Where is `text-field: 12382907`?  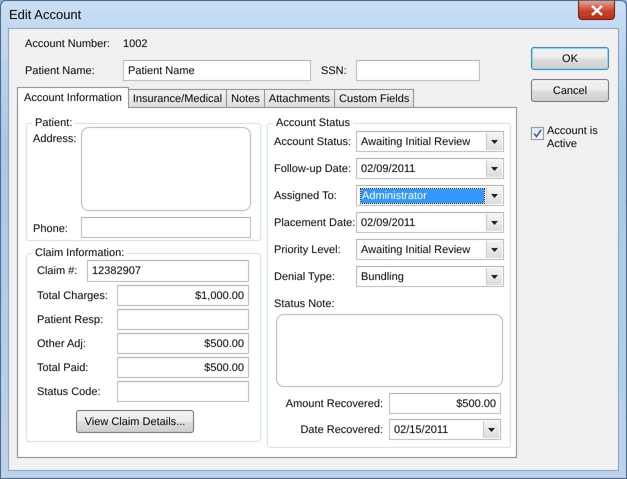
text-field: 12382907 is located at coordinates (168, 271).